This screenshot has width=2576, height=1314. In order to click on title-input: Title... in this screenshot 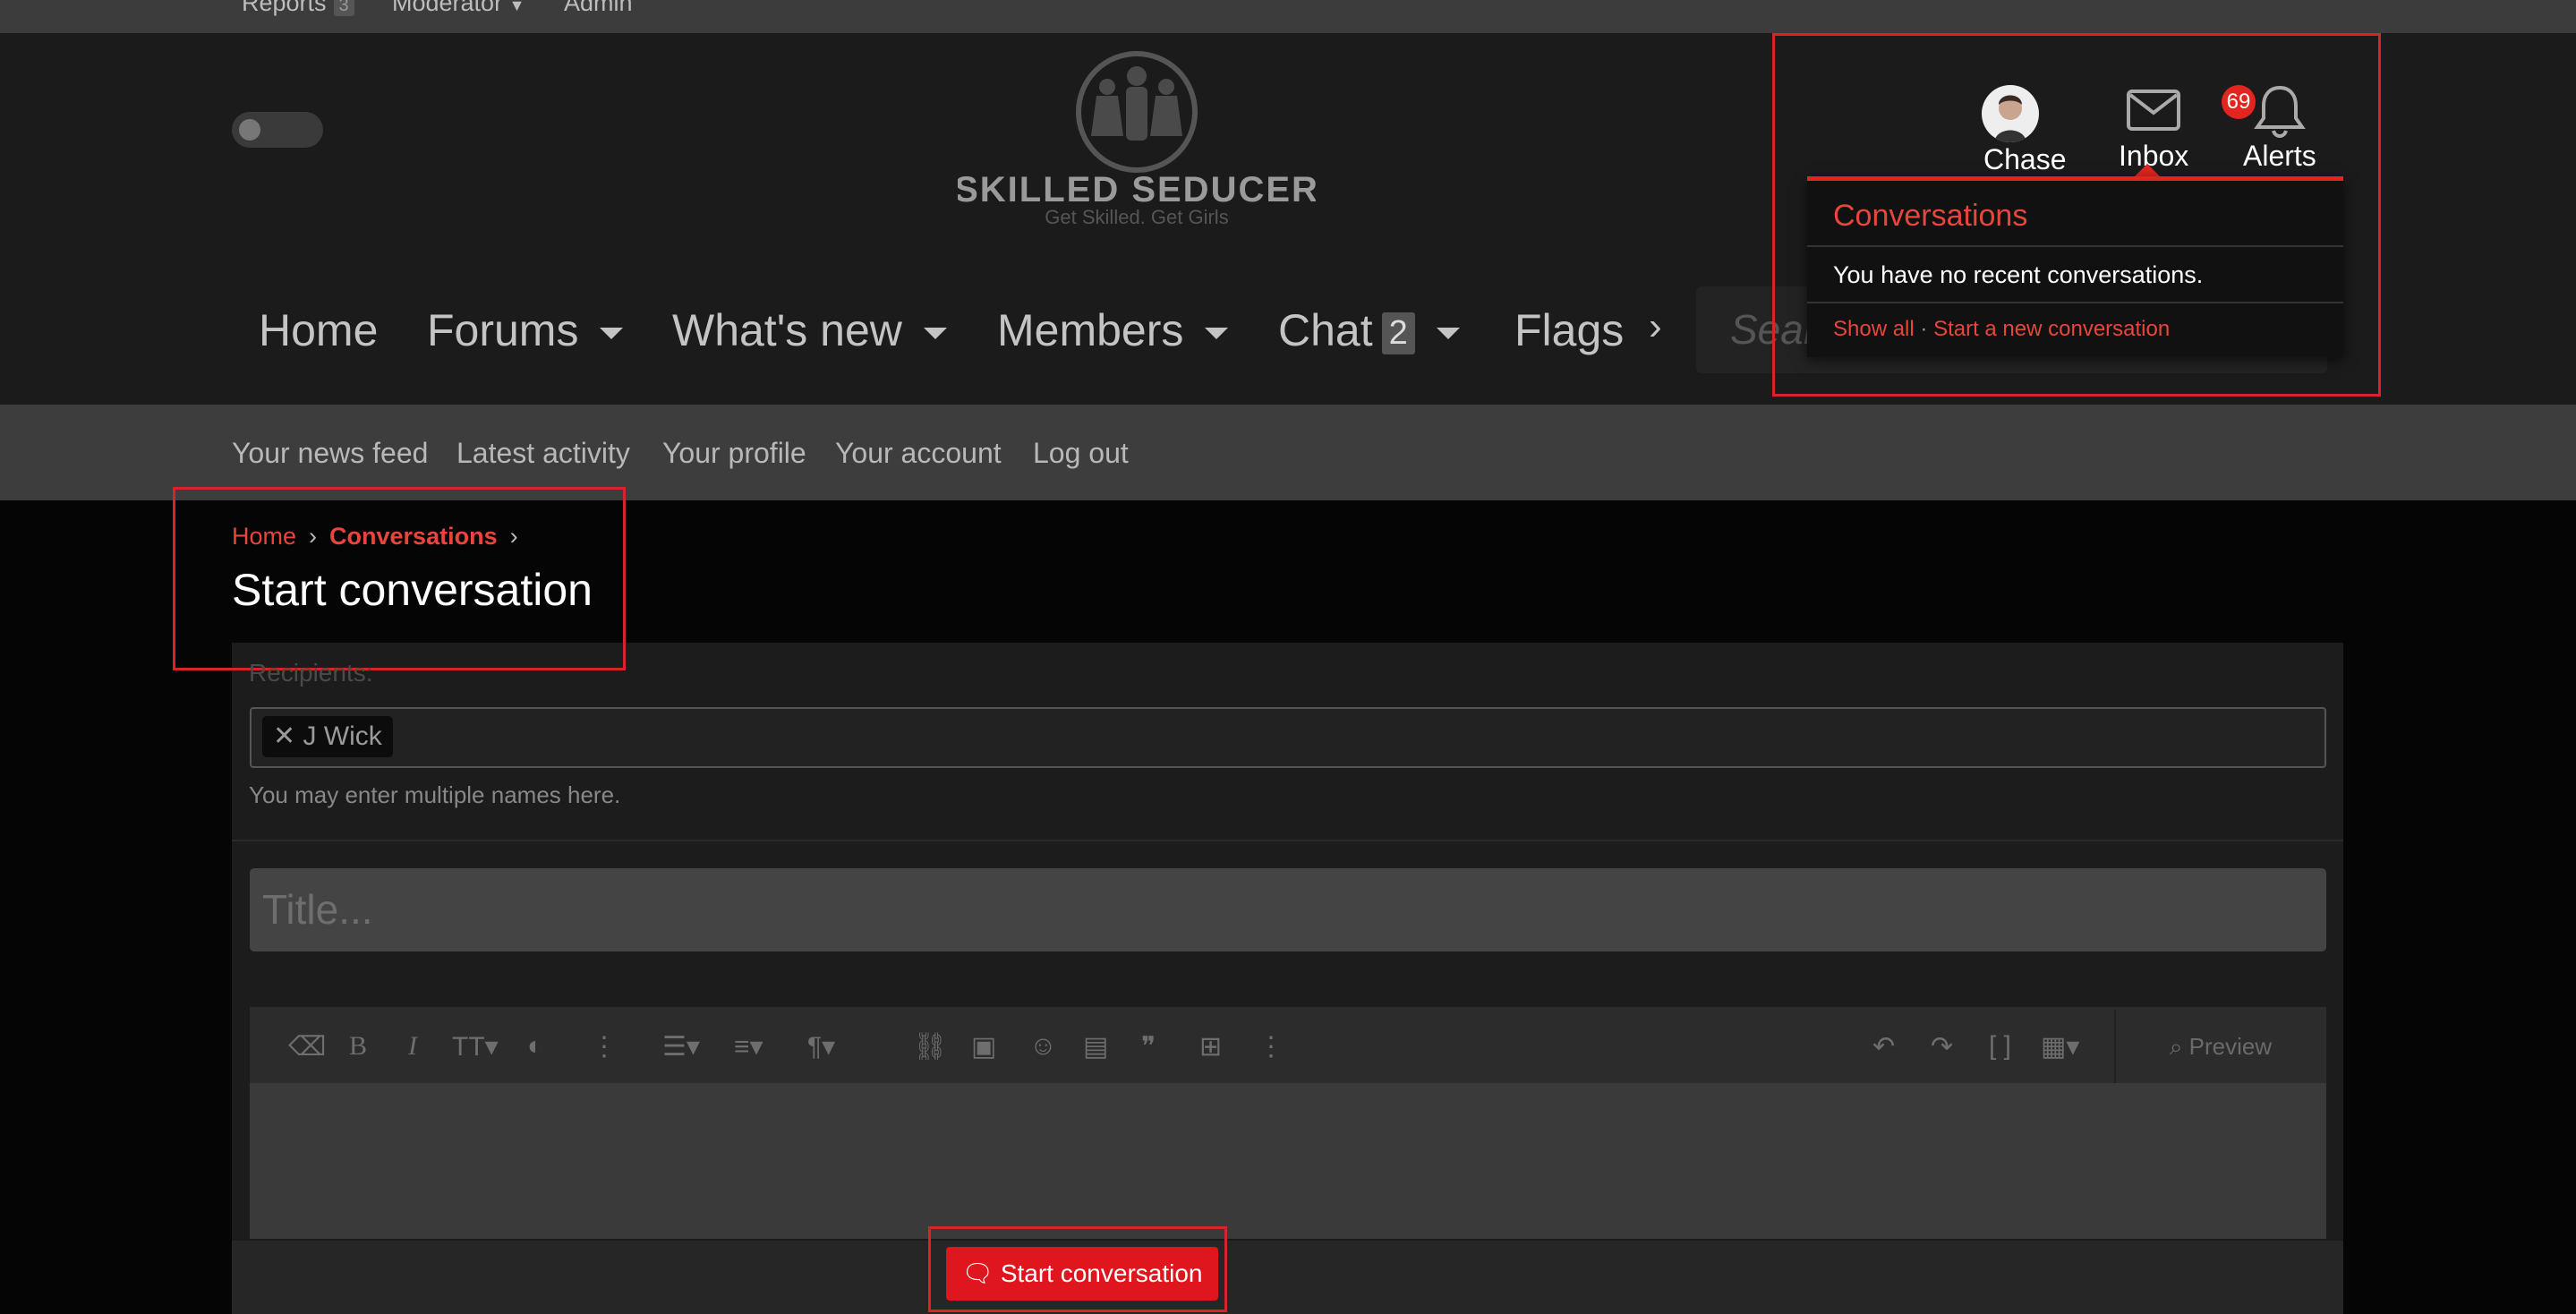, I will do `click(1288, 909)`.